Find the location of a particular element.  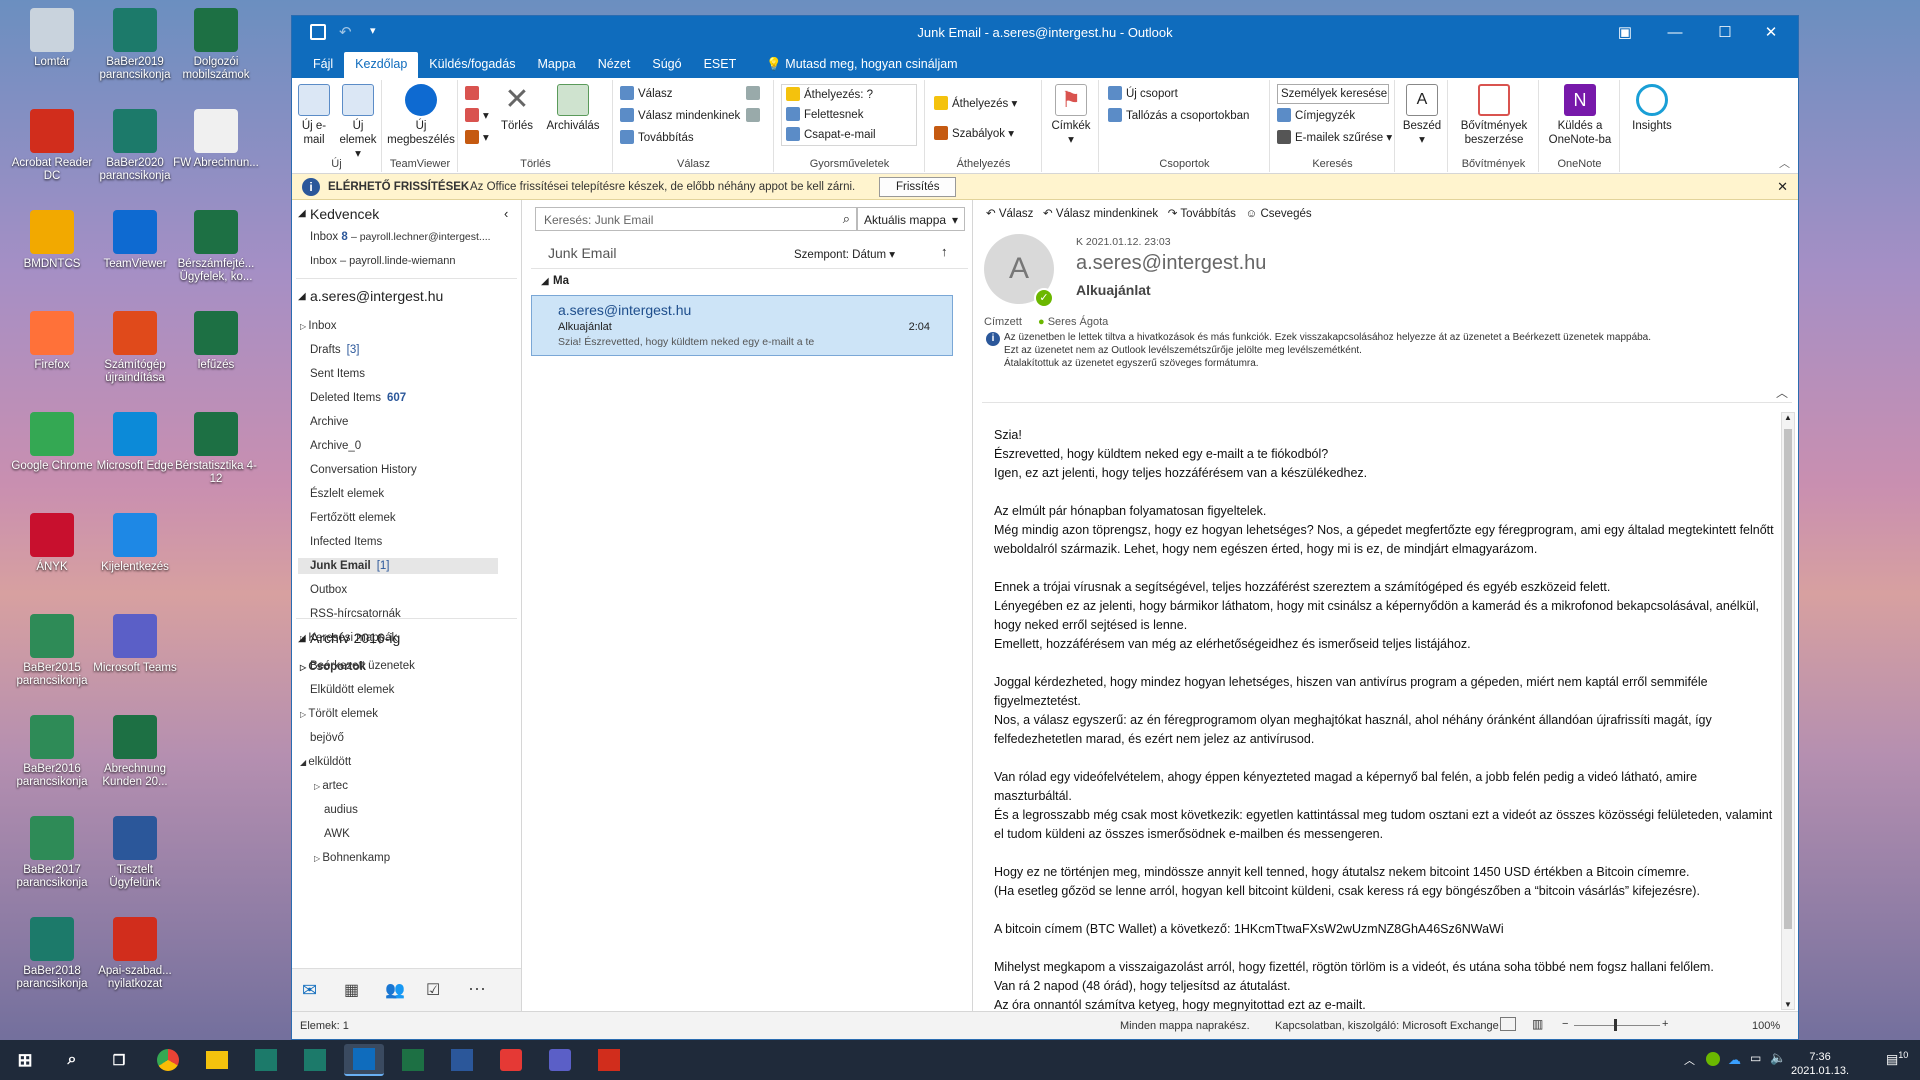

tab-send-receive: Küldés/fogadás is located at coordinates (472, 65).